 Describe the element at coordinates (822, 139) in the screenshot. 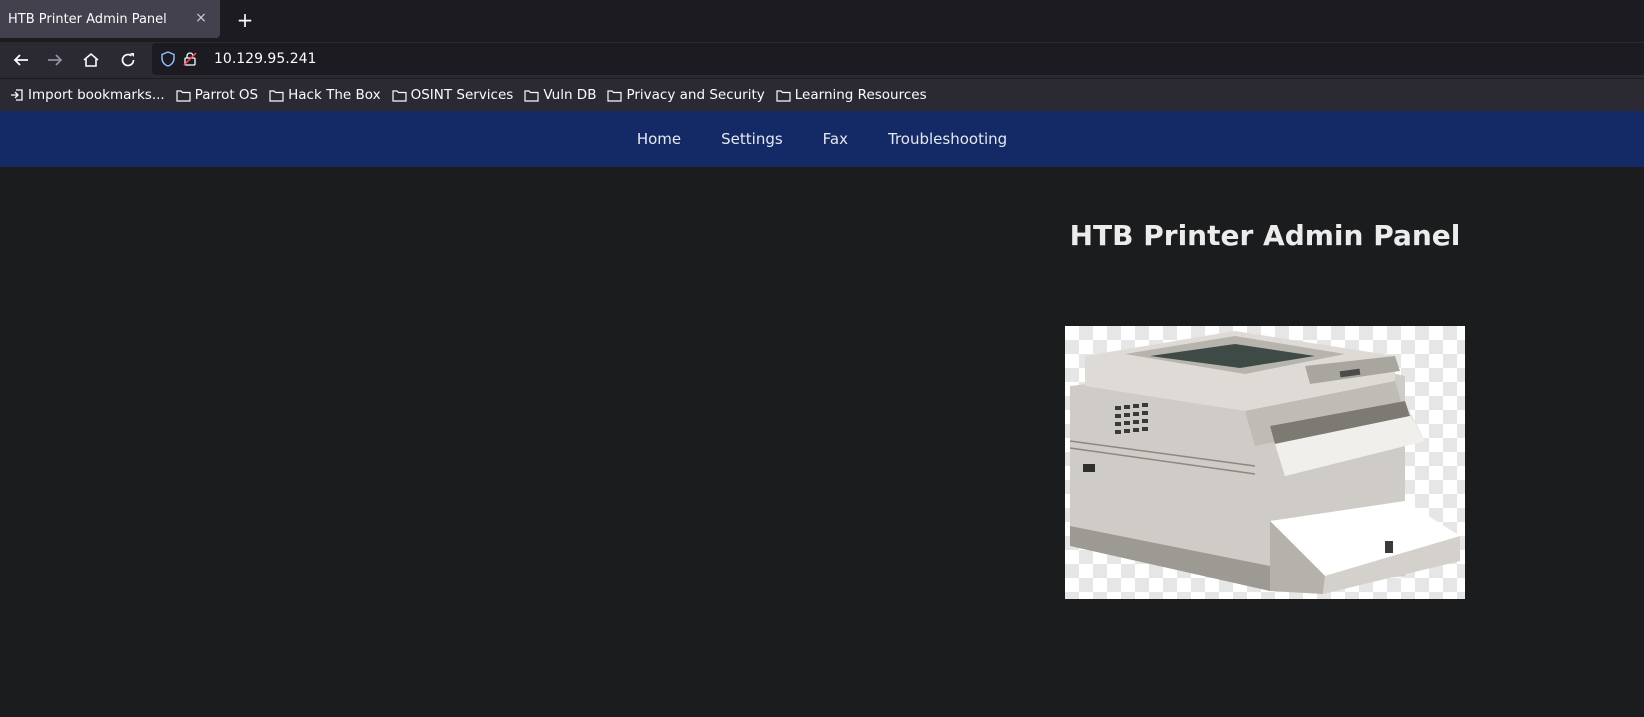

I see `site-navbar: Home Settings Fax Troubleshooting` at that location.